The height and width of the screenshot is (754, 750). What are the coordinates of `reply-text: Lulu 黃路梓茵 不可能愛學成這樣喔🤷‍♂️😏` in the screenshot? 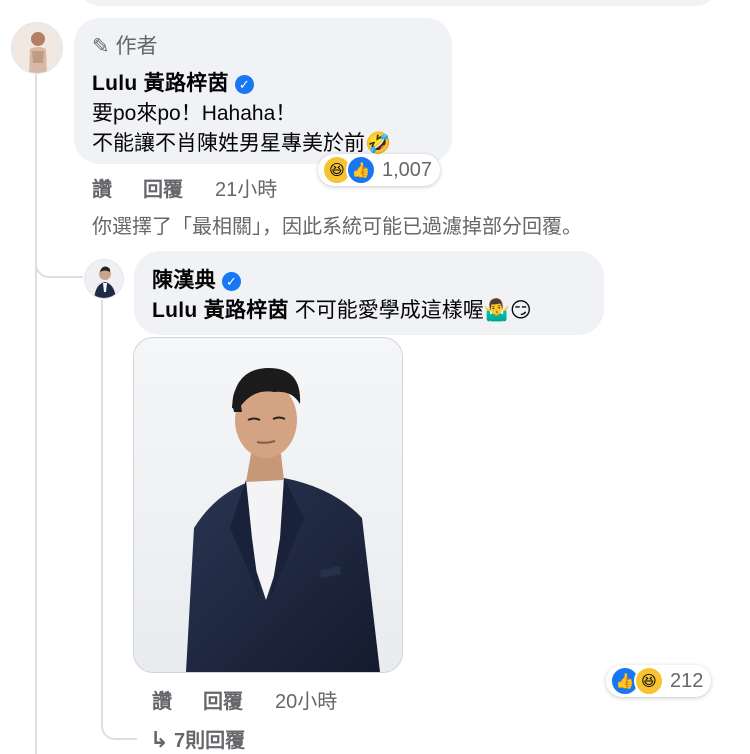 It's located at (342, 310).